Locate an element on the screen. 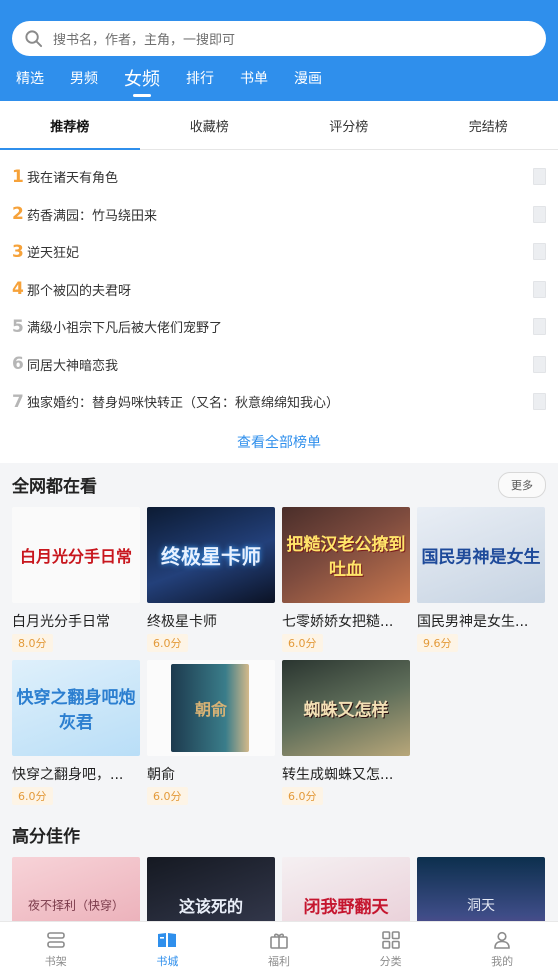 This screenshot has height=976, width=558. book-cover: 国民男神是女生 is located at coordinates (481, 554).